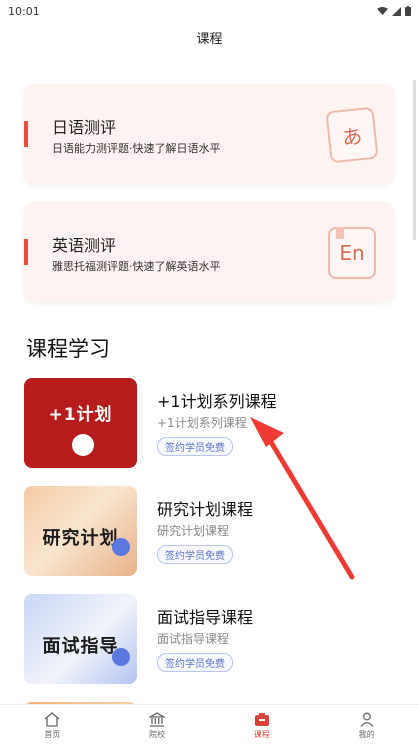  Describe the element at coordinates (84, 245) in the screenshot. I see `card-title: 英语测评` at that location.